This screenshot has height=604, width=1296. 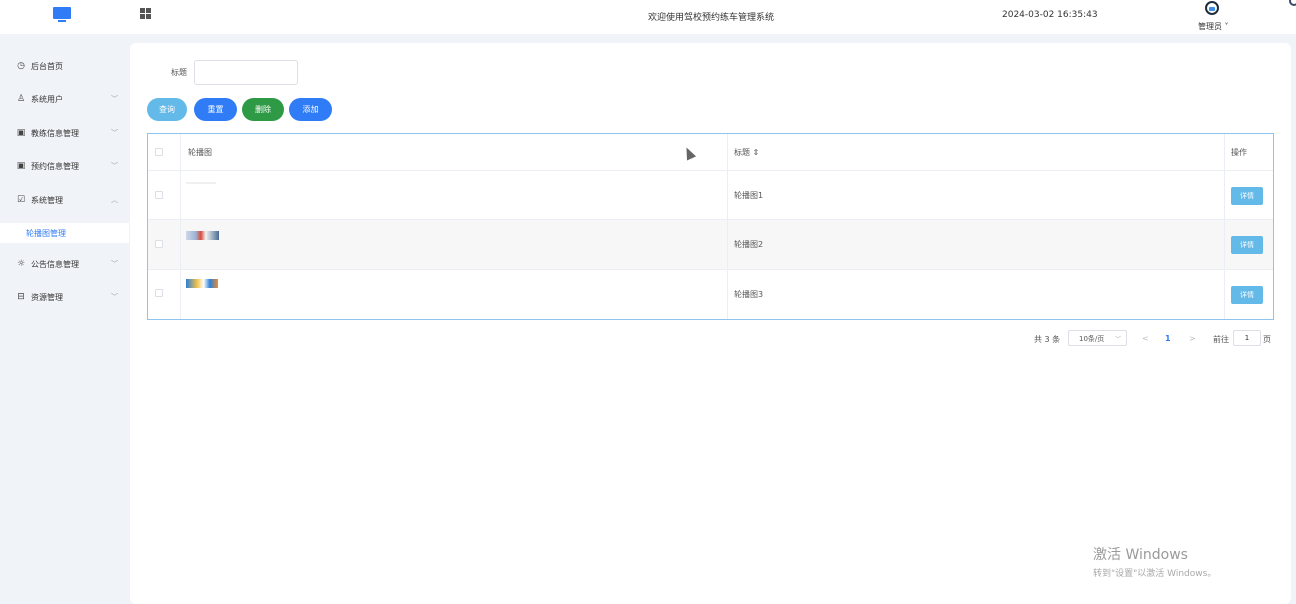 What do you see at coordinates (1292, 3) in the screenshot?
I see `corner-indicator-icon` at bounding box center [1292, 3].